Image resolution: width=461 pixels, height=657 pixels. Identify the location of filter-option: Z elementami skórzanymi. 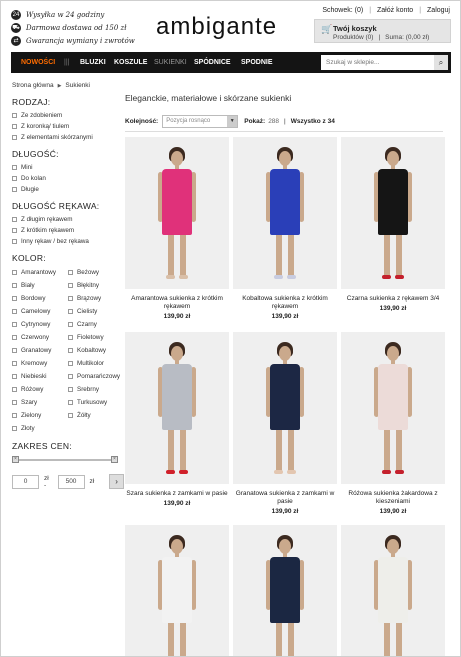
(68, 137).